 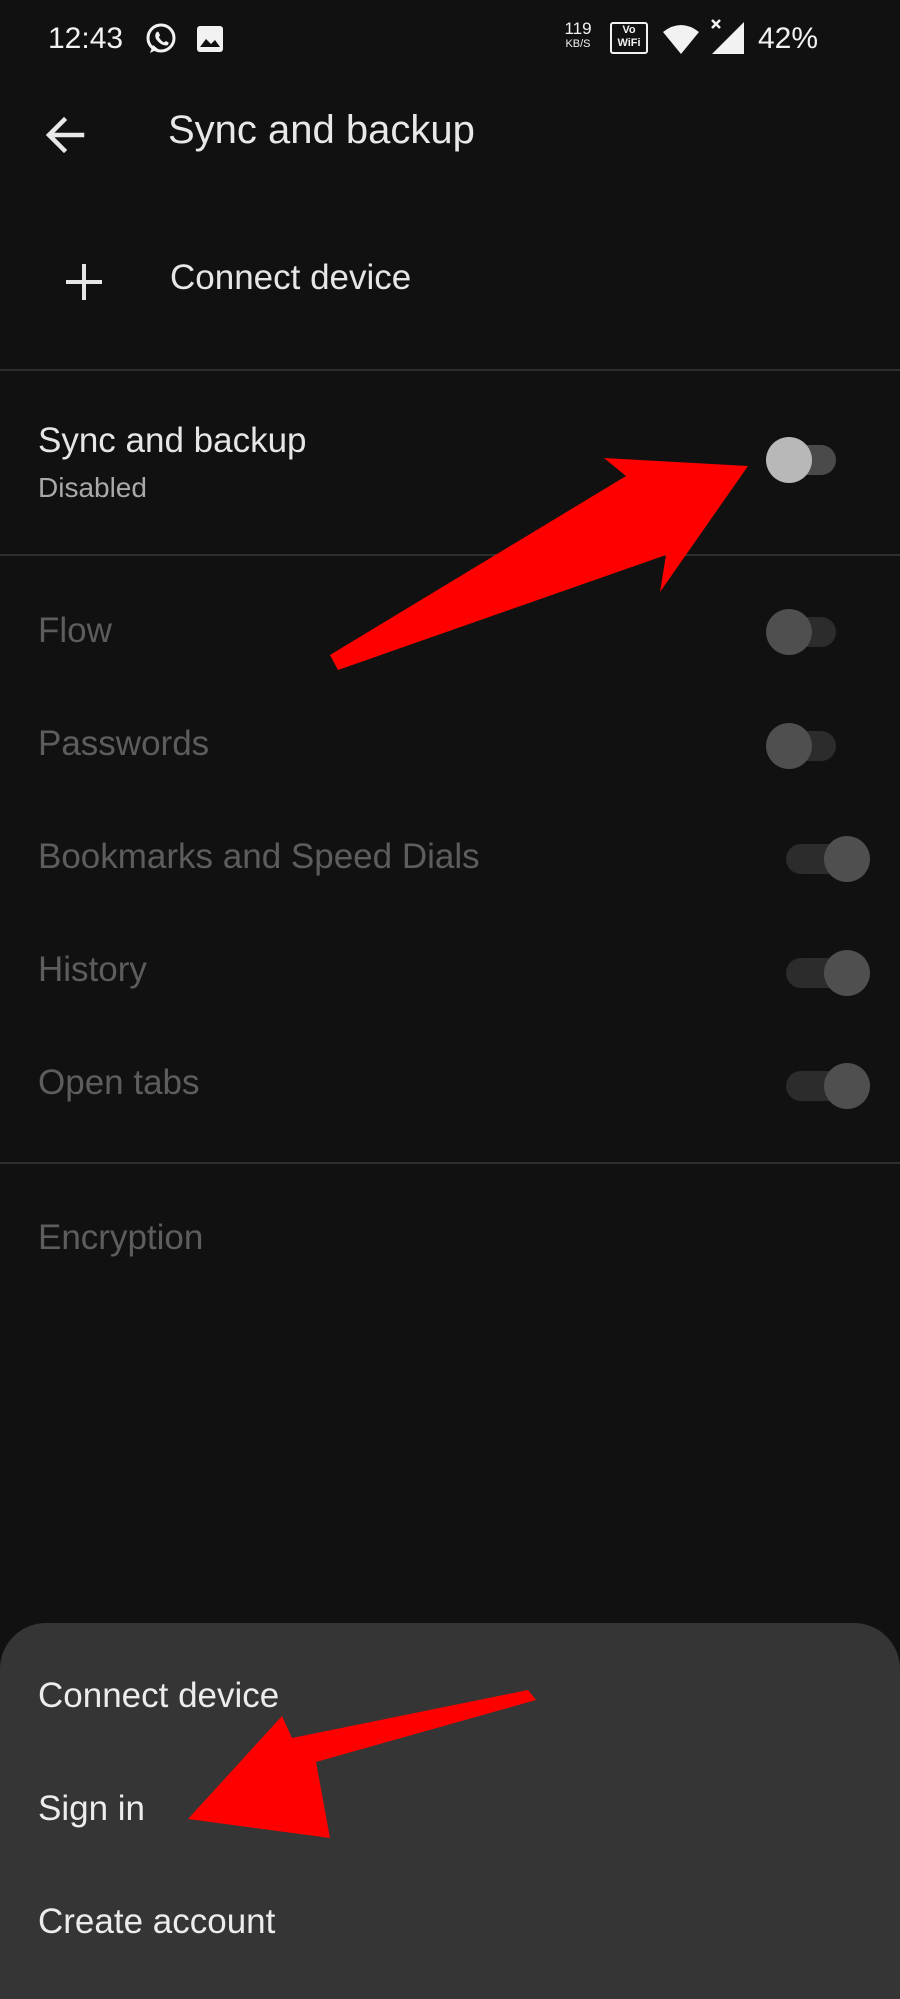 What do you see at coordinates (124, 743) in the screenshot?
I see `sync-item-label: Passwords` at bounding box center [124, 743].